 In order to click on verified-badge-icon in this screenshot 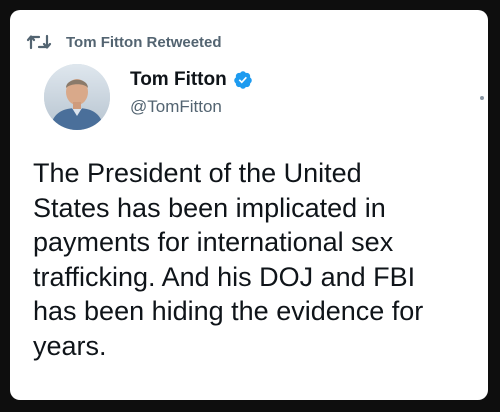, I will do `click(243, 80)`.